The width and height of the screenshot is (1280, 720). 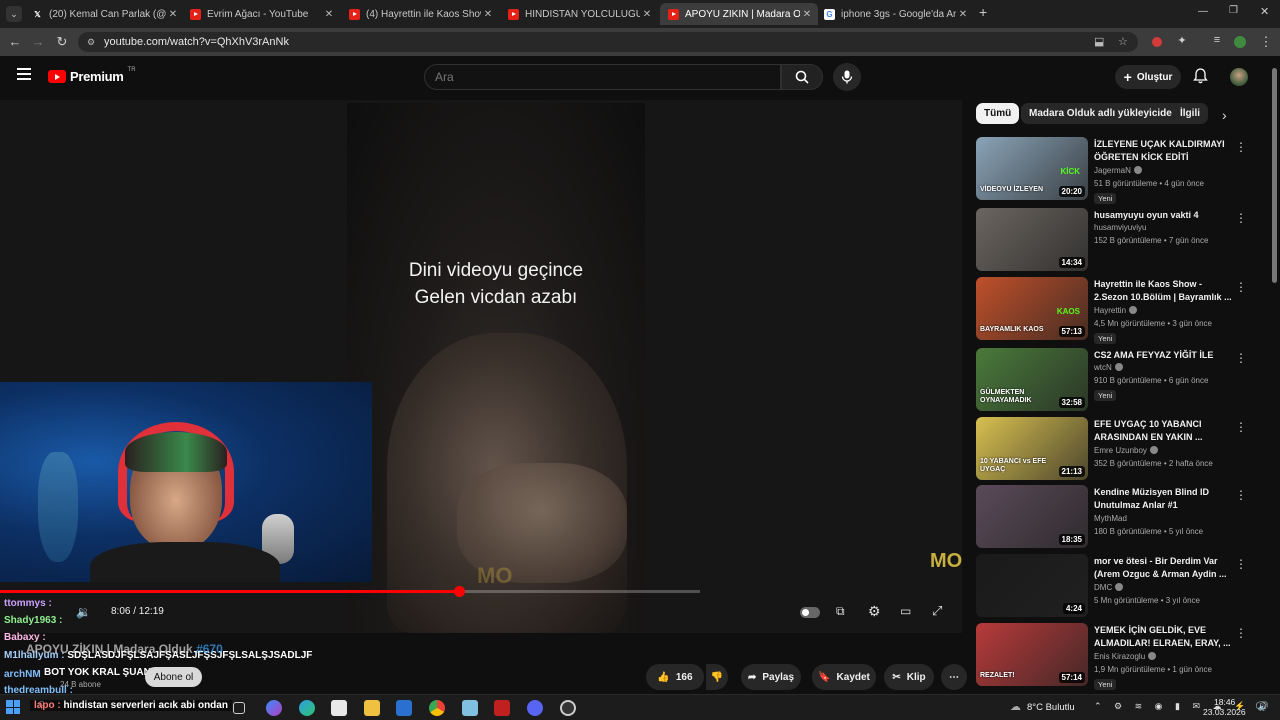 I want to click on video-title: CS2 AMA FEYYAZ YİĞİT İLE, so click(x=1164, y=355).